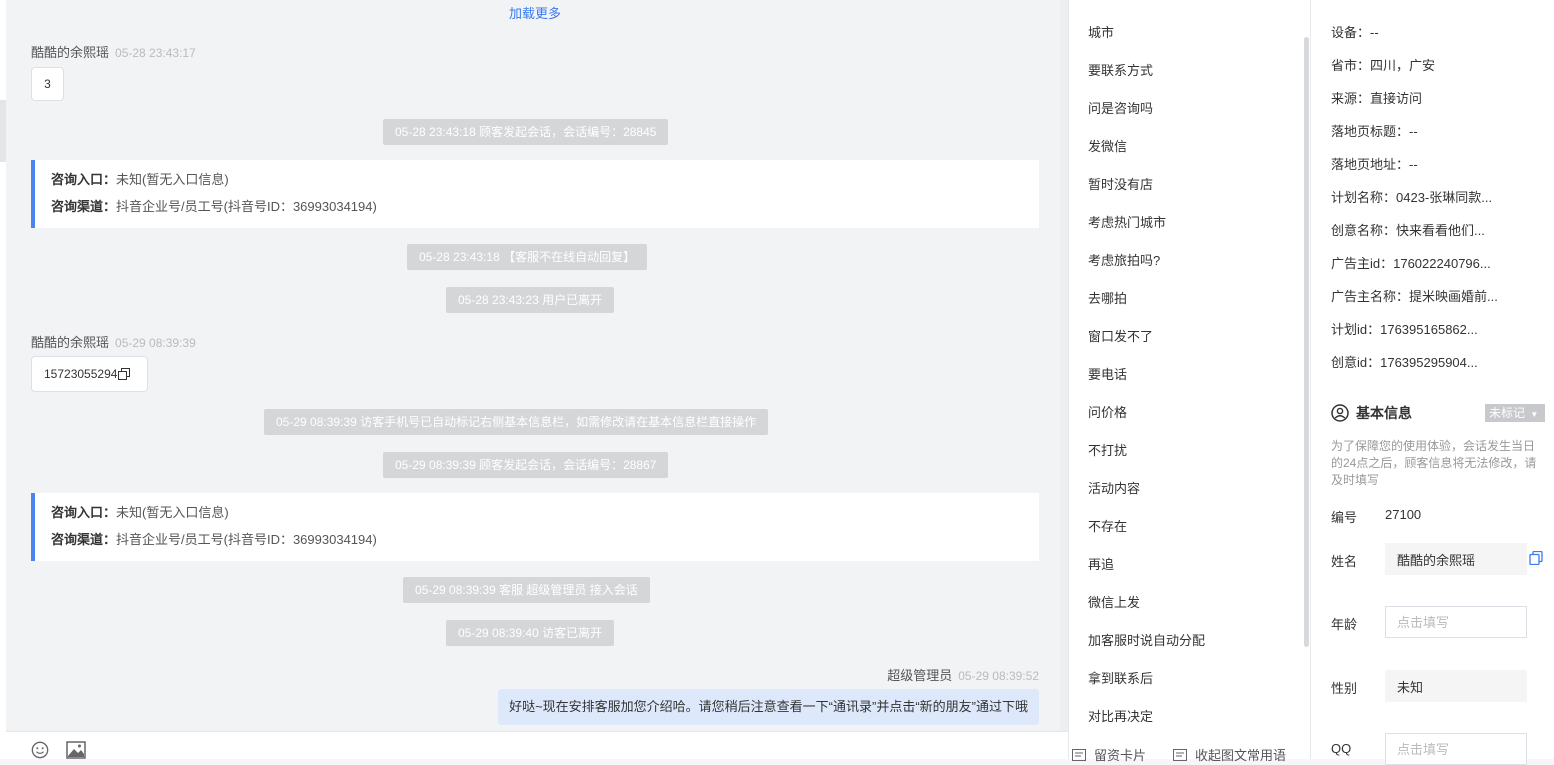 This screenshot has height=765, width=1554. What do you see at coordinates (1374, 164) in the screenshot?
I see `info-landing-url: 落地页地址：--` at bounding box center [1374, 164].